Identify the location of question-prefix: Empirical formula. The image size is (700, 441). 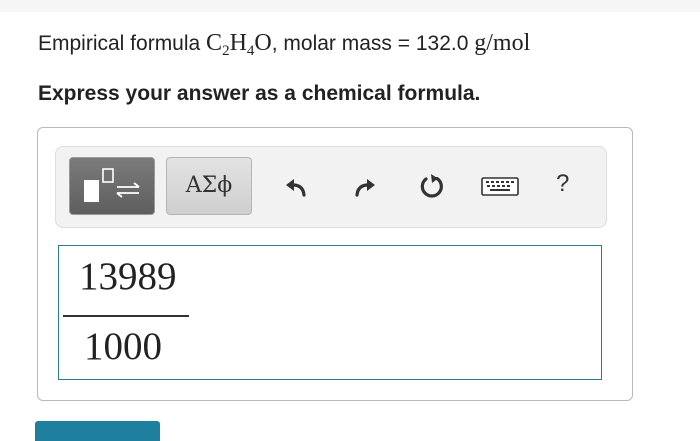
(122, 43).